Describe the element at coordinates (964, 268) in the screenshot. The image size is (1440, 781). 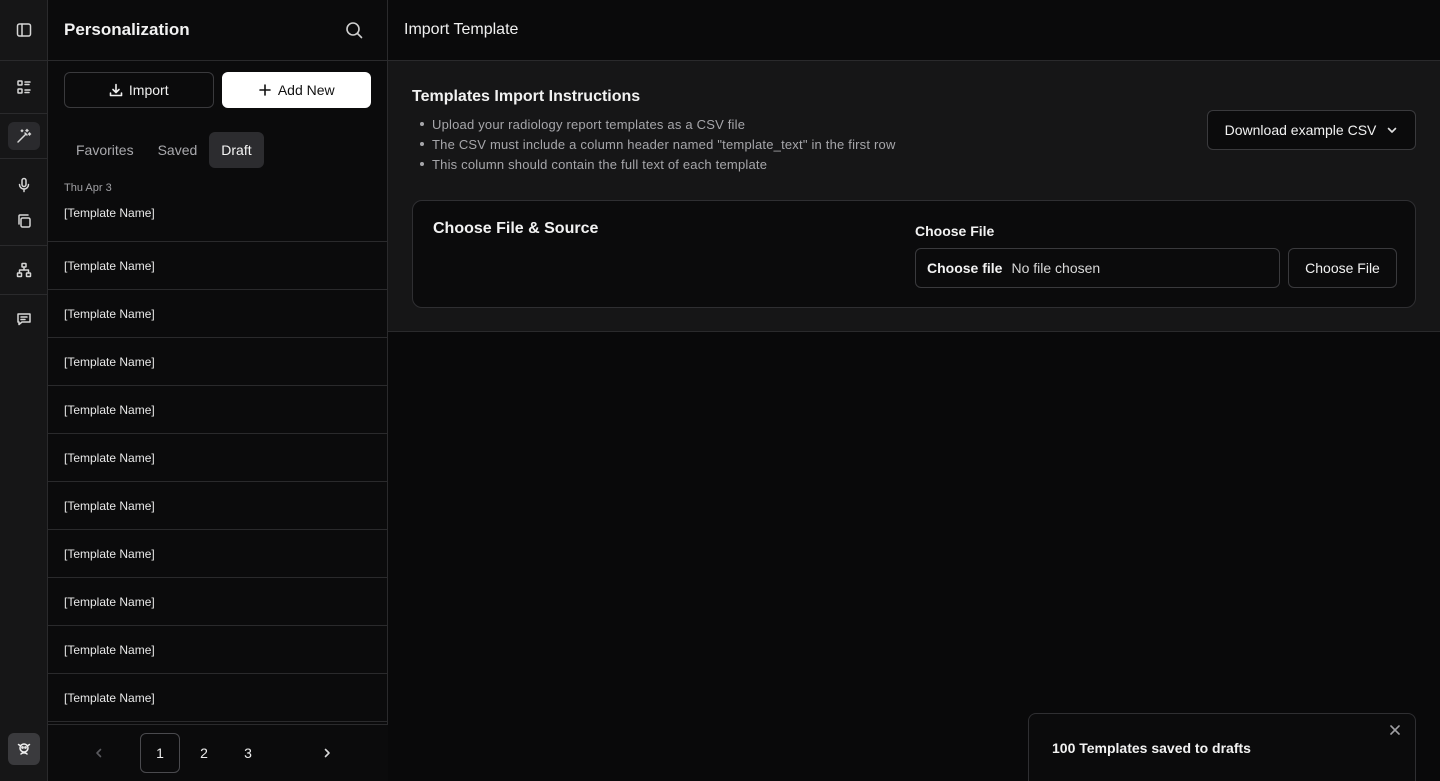
I see `file-input-button: Choose file` at that location.